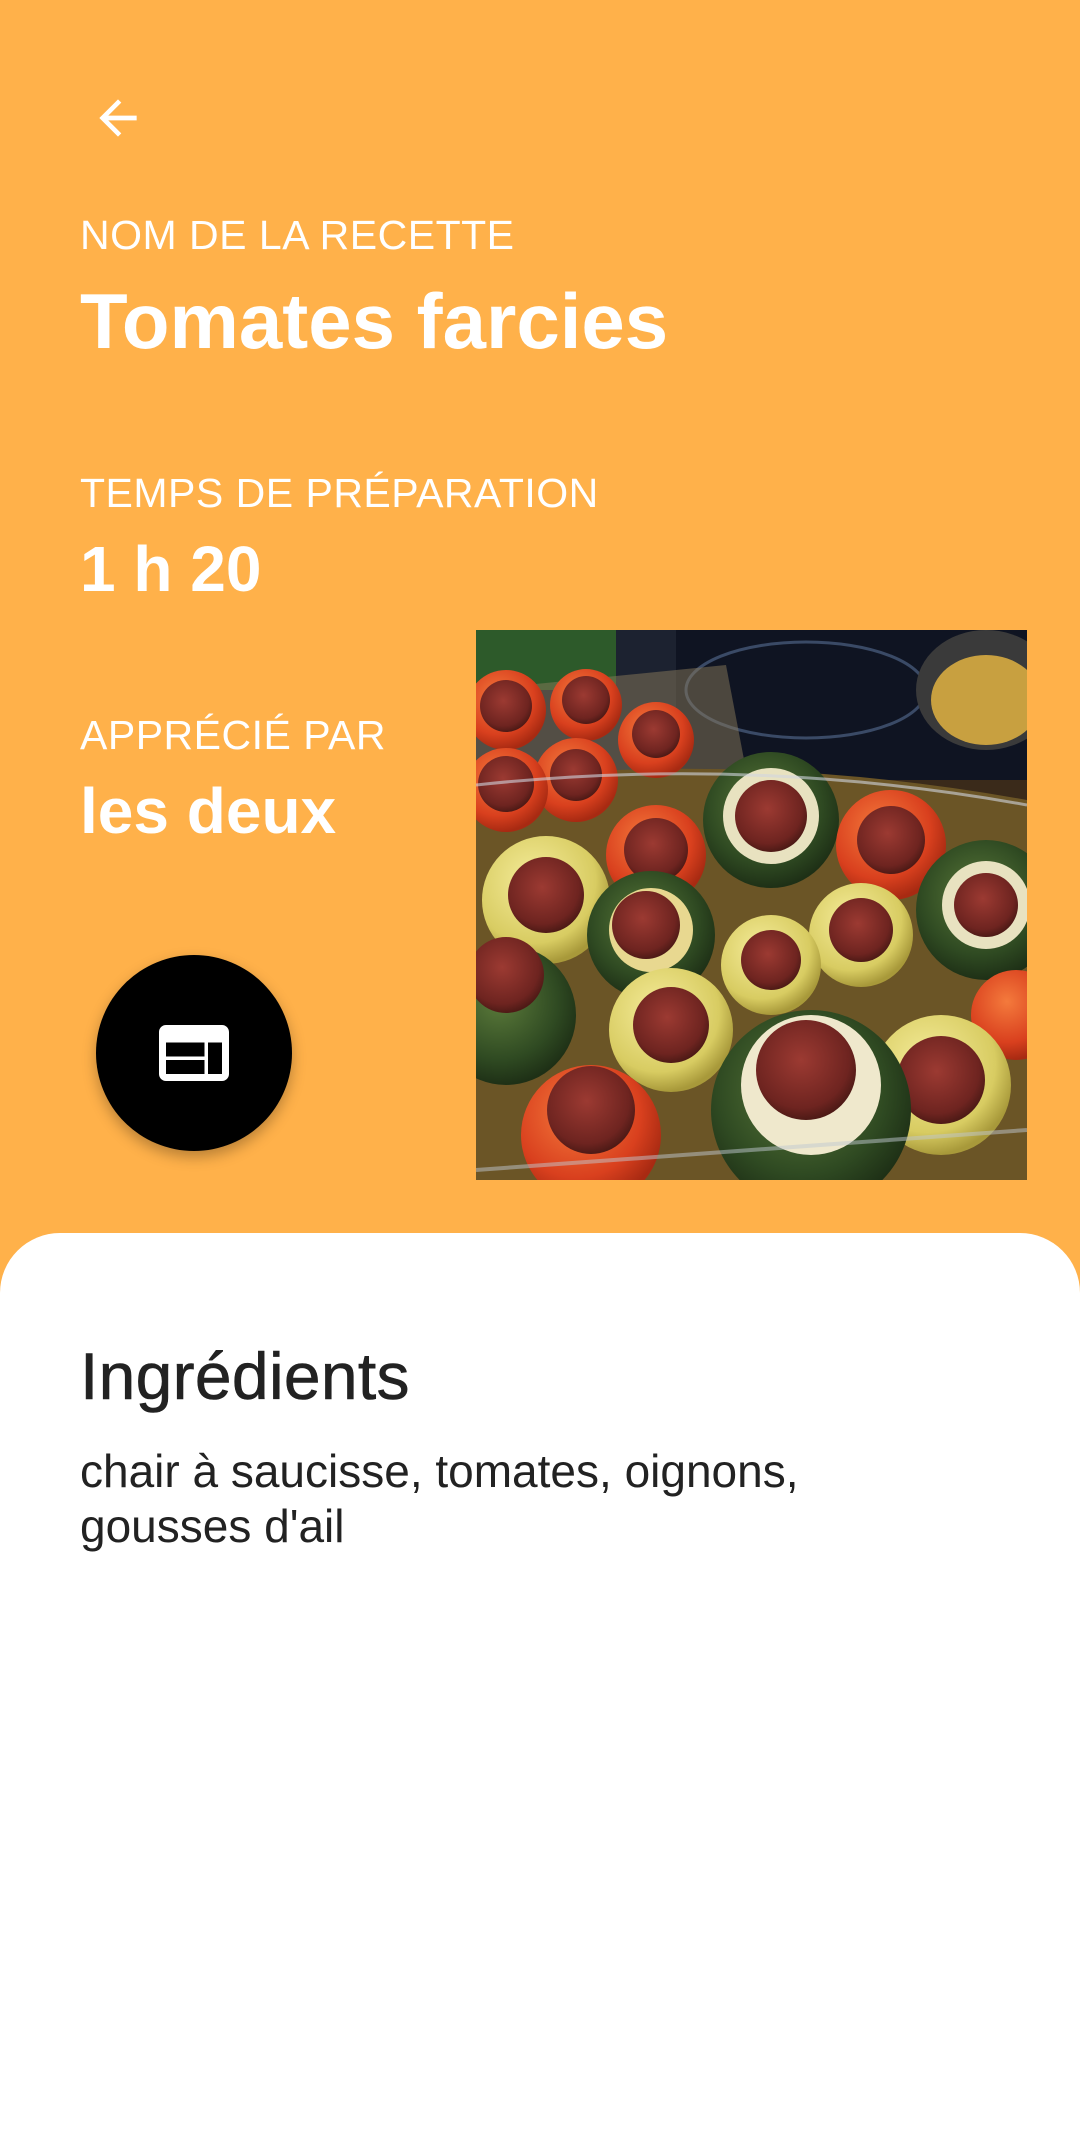 The height and width of the screenshot is (2136, 1080). Describe the element at coordinates (751, 905) in the screenshot. I see `recipe-photo` at that location.